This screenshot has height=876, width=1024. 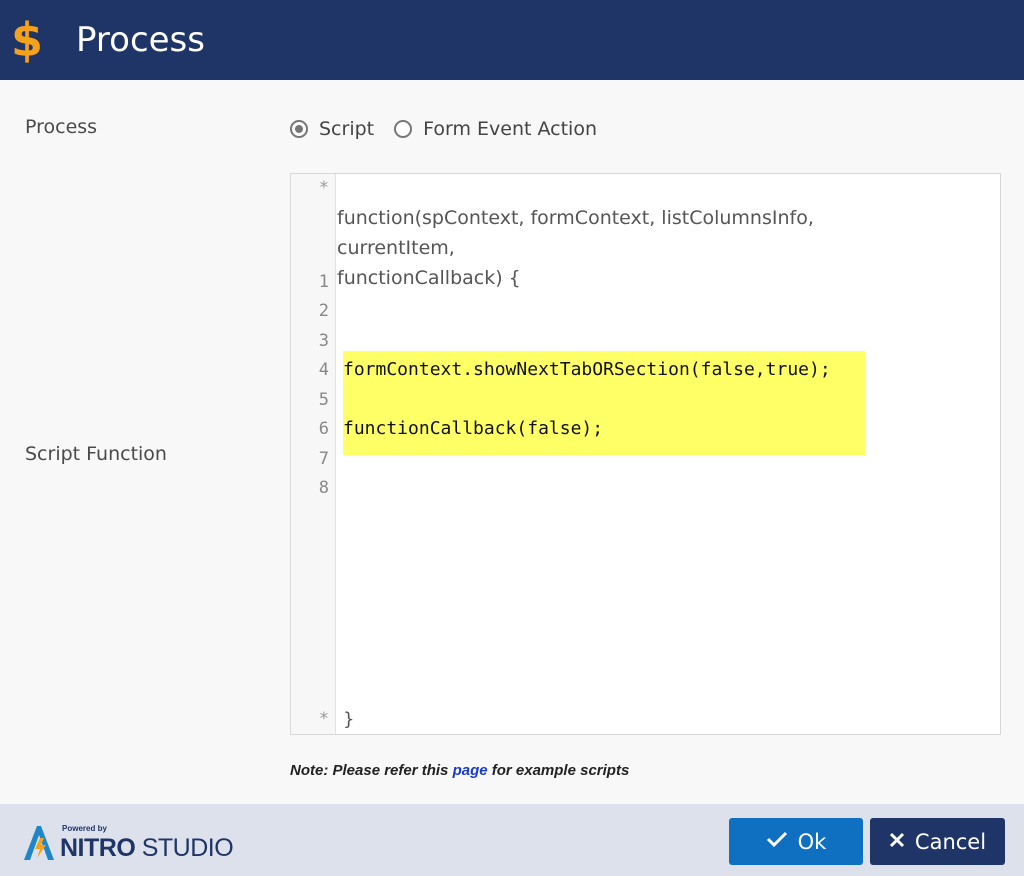 What do you see at coordinates (184, 848) in the screenshot?
I see `brand-studio: STUDIO` at bounding box center [184, 848].